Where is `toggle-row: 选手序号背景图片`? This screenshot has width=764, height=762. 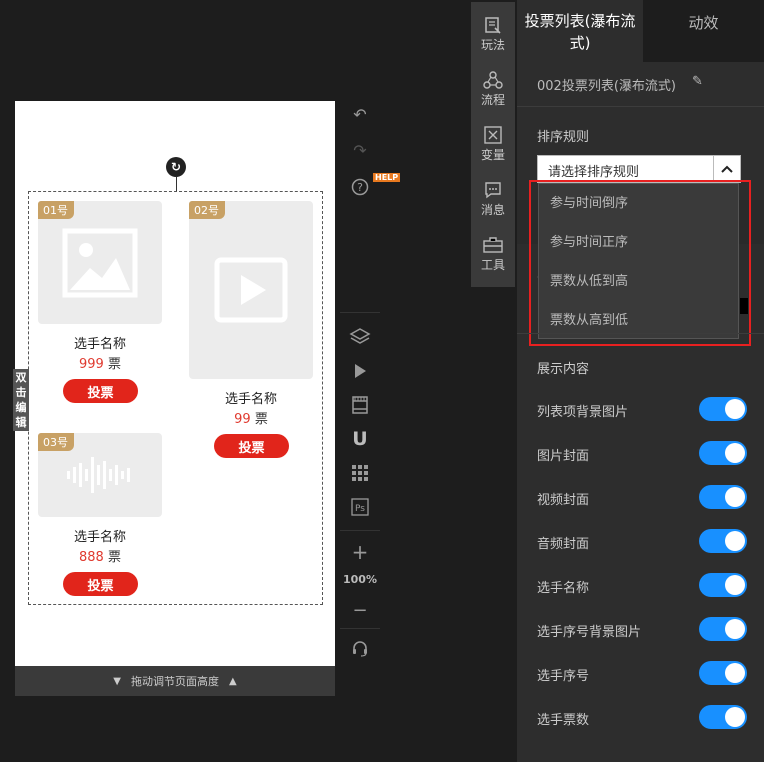 toggle-row: 选手序号背景图片 is located at coordinates (643, 630).